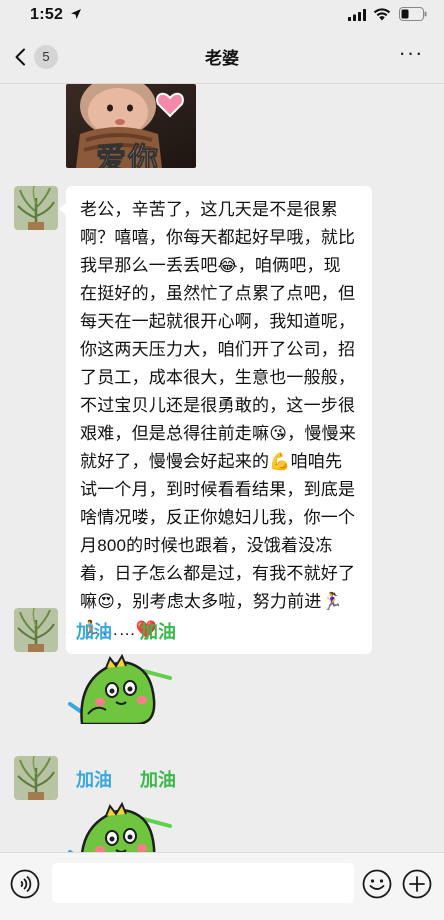 The width and height of the screenshot is (444, 920). Describe the element at coordinates (382, 14) in the screenshot. I see `wifi-icon` at that location.